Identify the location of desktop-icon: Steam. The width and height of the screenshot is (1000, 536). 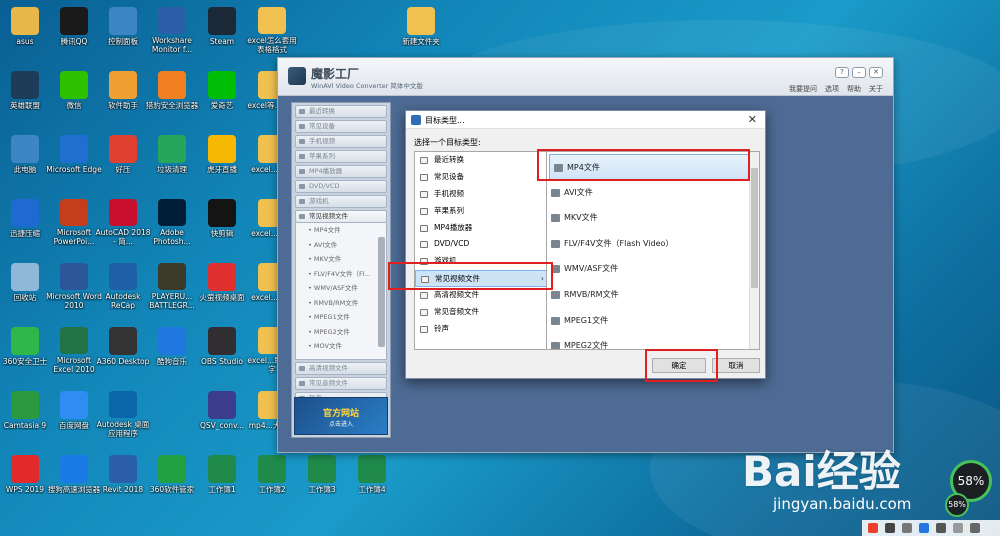
(222, 29).